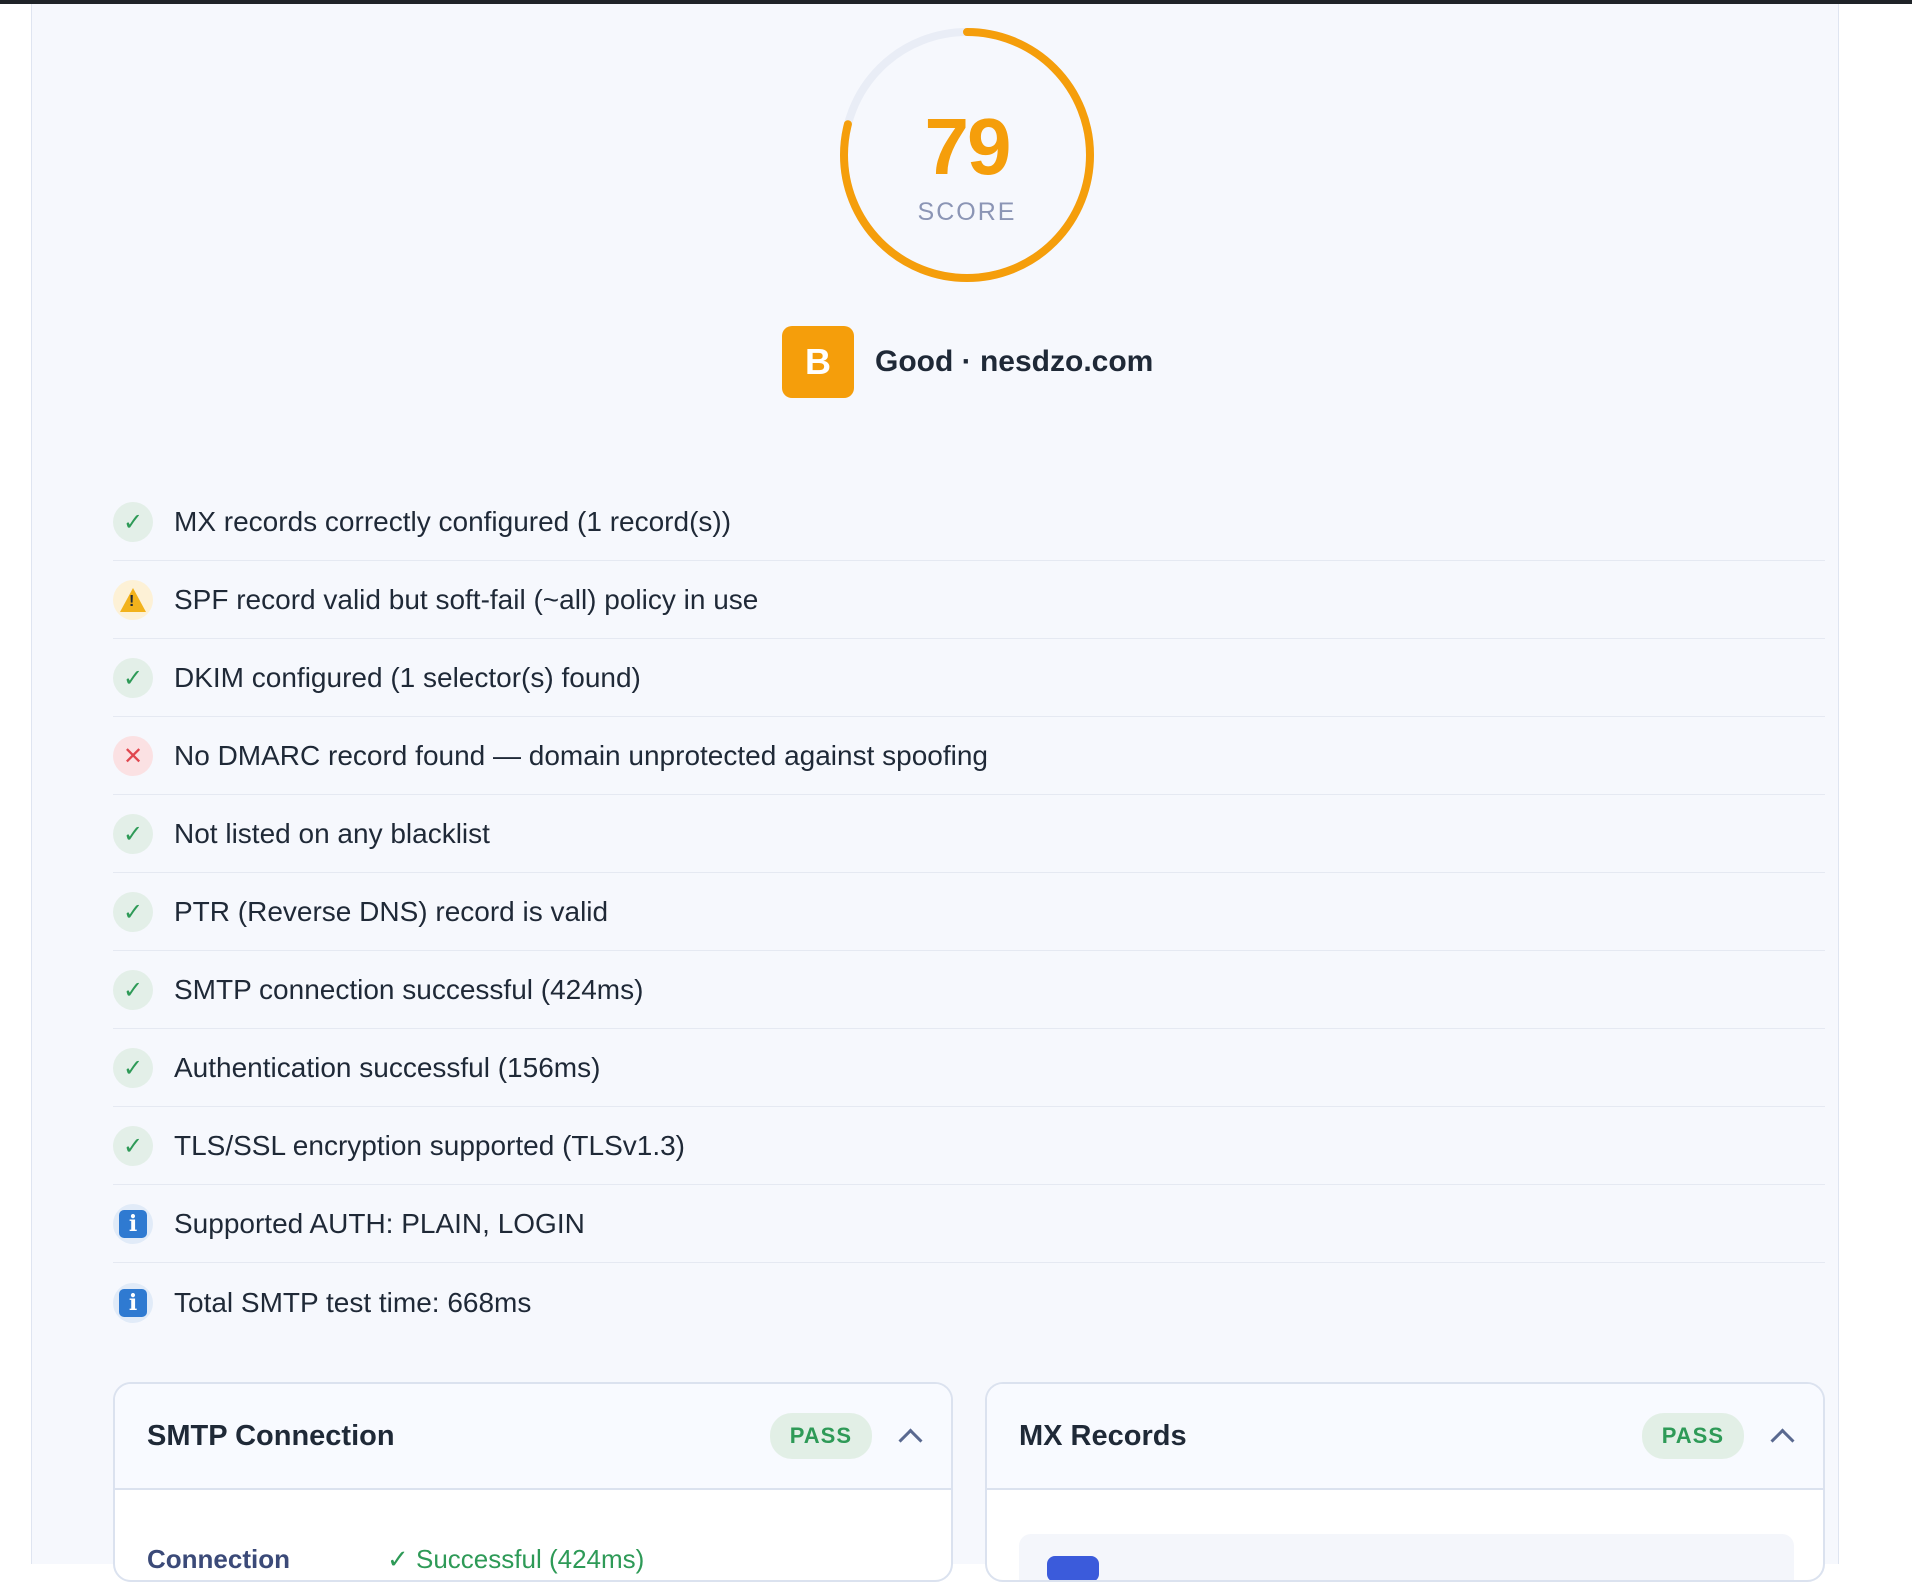  I want to click on connection-value: ✓ Successful (424ms), so click(516, 1559).